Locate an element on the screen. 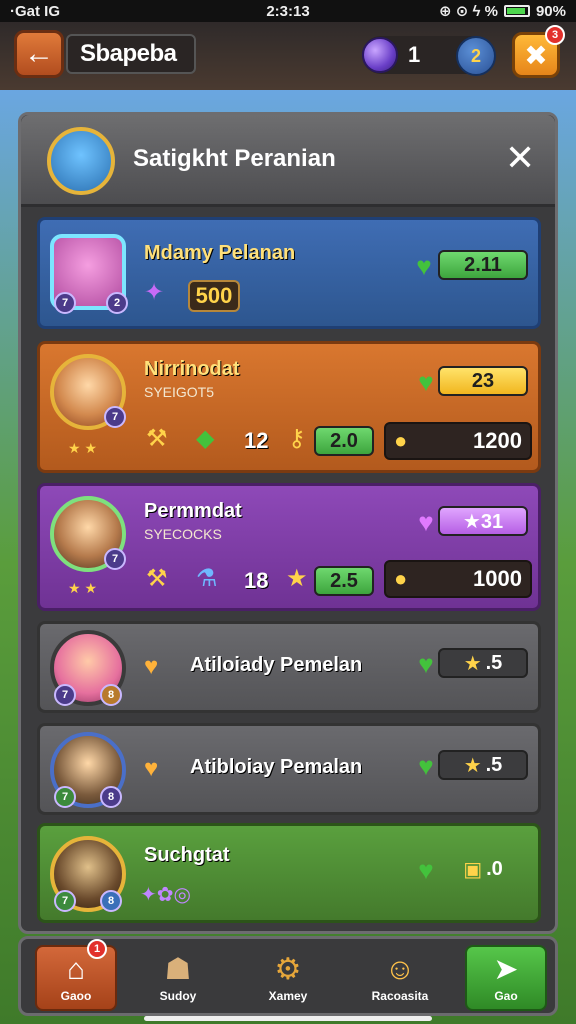 Image resolution: width=576 pixels, height=1024 pixels. character-name: Atibloiay Pemalan is located at coordinates (276, 767).